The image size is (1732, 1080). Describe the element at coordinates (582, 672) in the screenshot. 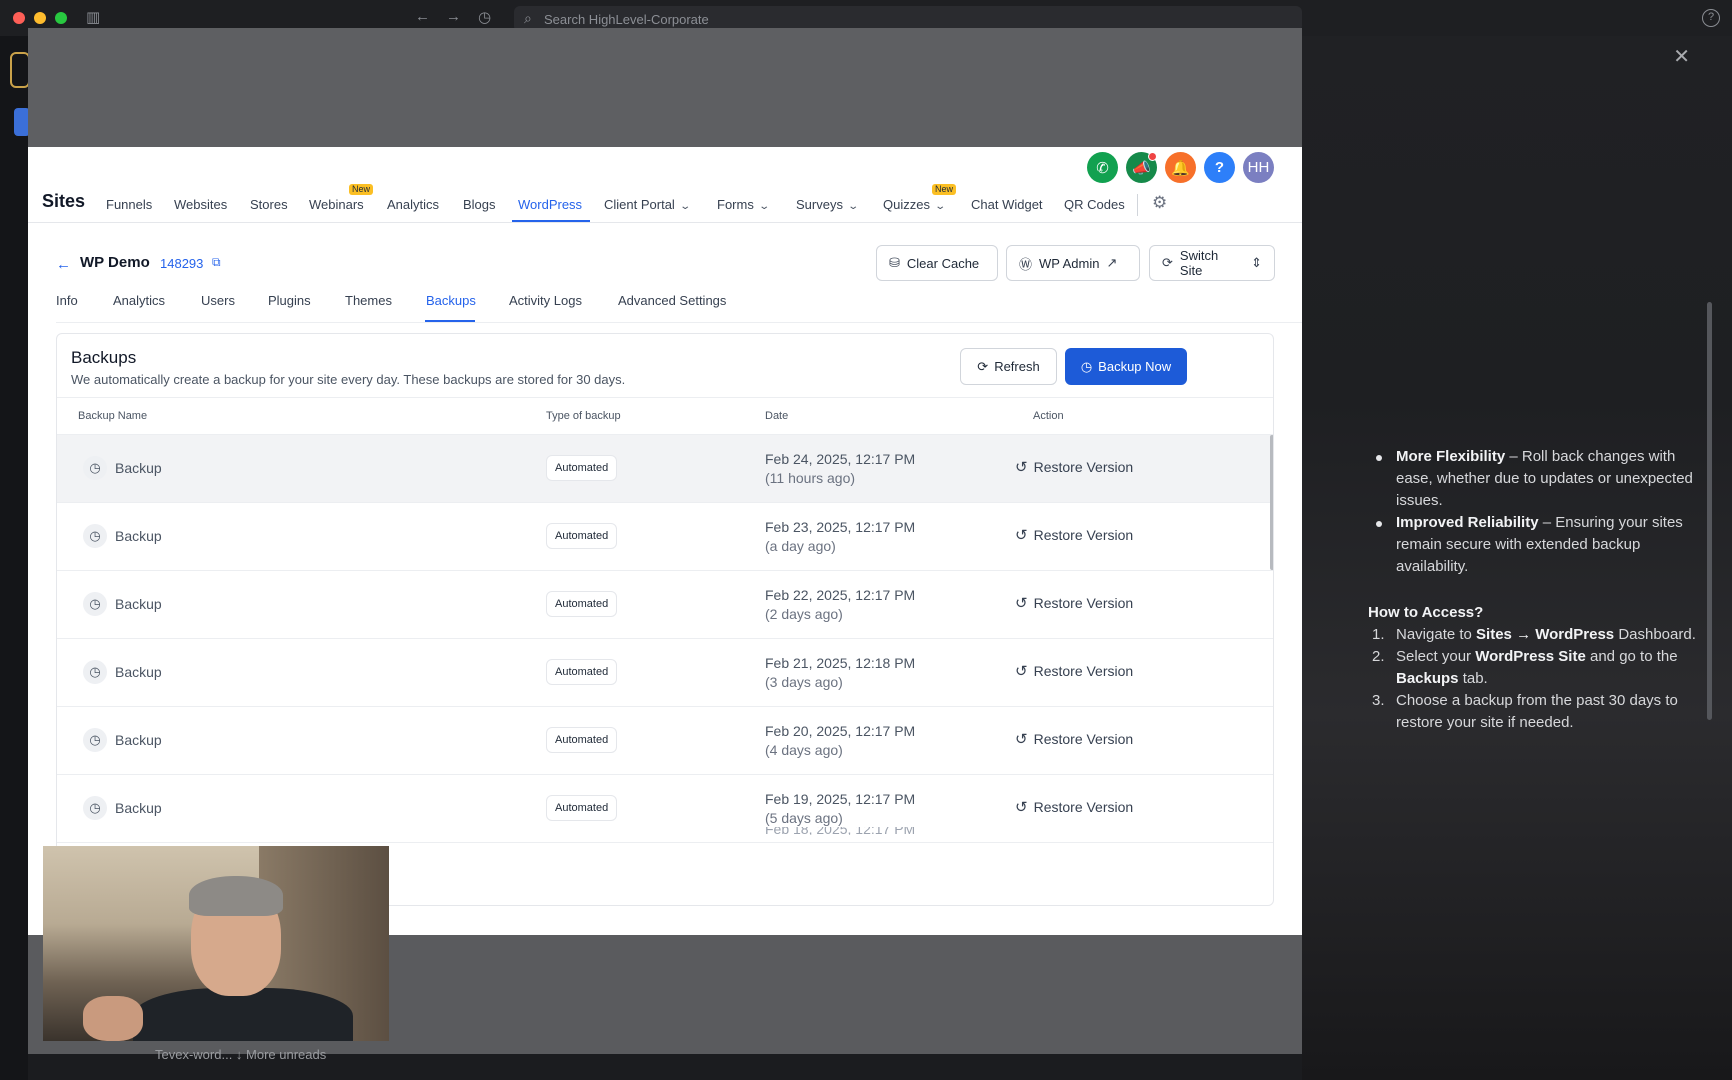

I see `backup-type-badge: Automated` at that location.